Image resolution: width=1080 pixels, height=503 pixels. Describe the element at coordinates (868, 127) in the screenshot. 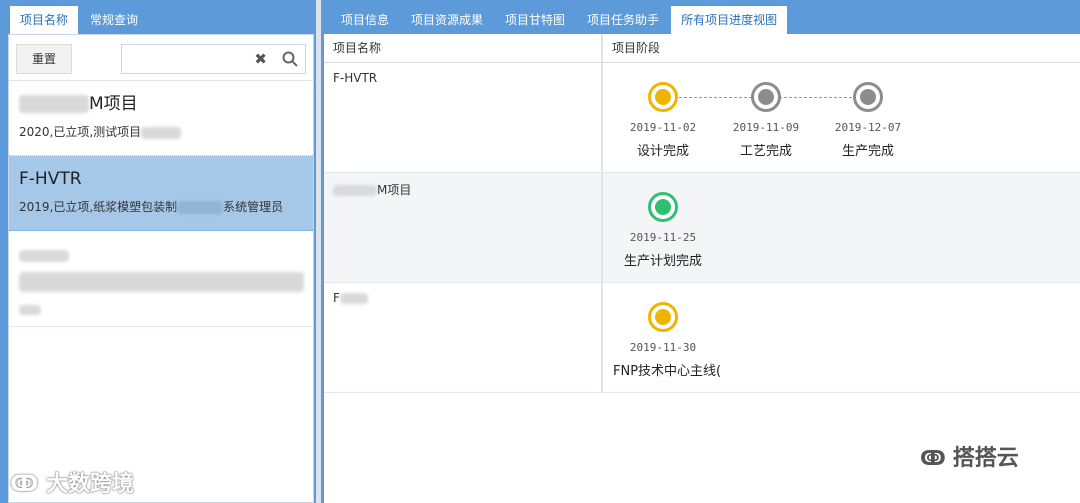

I see `milestone-date: 2019-12-07` at that location.